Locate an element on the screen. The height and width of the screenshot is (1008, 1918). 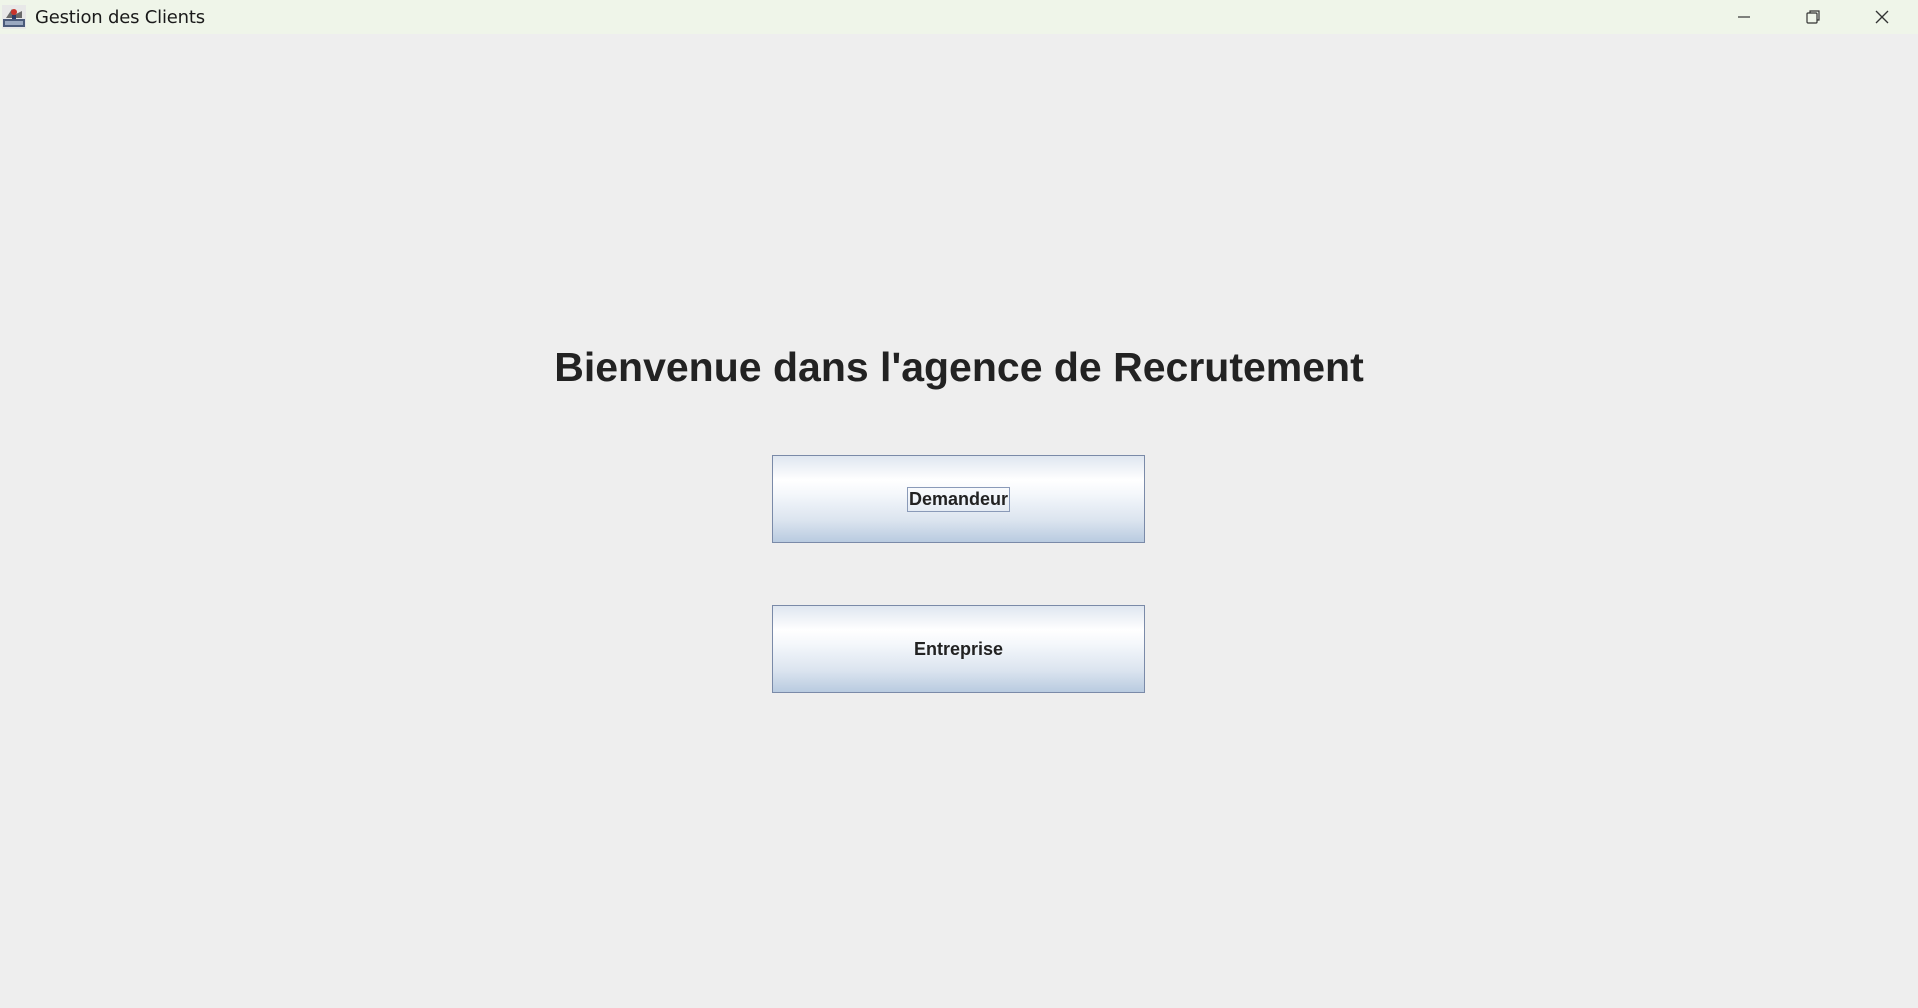
demandeur-button-label: Demandeur is located at coordinates (958, 499).